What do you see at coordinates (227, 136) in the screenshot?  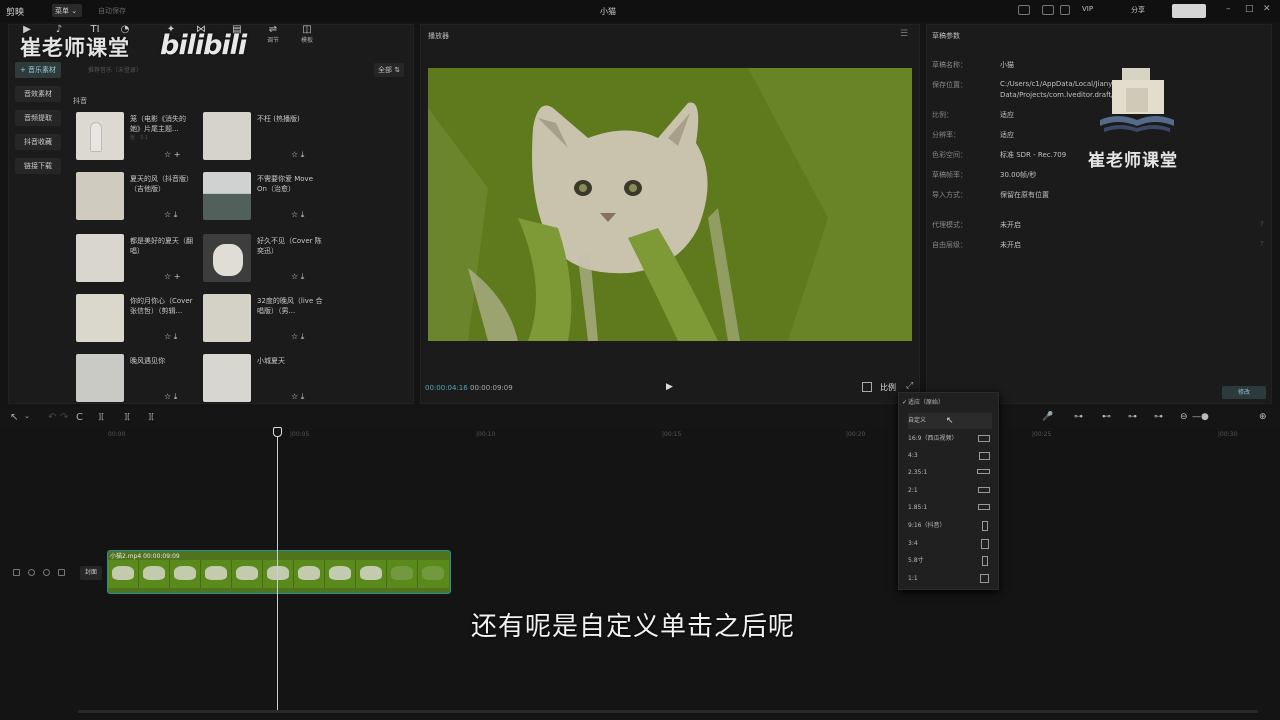 I see `album-cover` at bounding box center [227, 136].